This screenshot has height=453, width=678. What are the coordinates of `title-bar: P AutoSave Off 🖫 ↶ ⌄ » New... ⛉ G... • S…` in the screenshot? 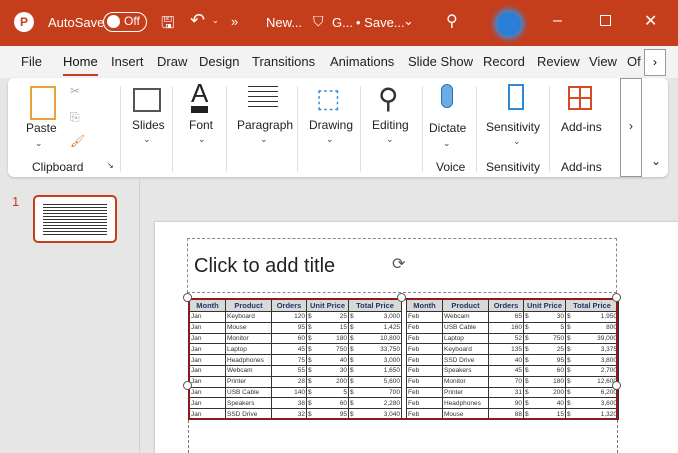 It's located at (339, 23).